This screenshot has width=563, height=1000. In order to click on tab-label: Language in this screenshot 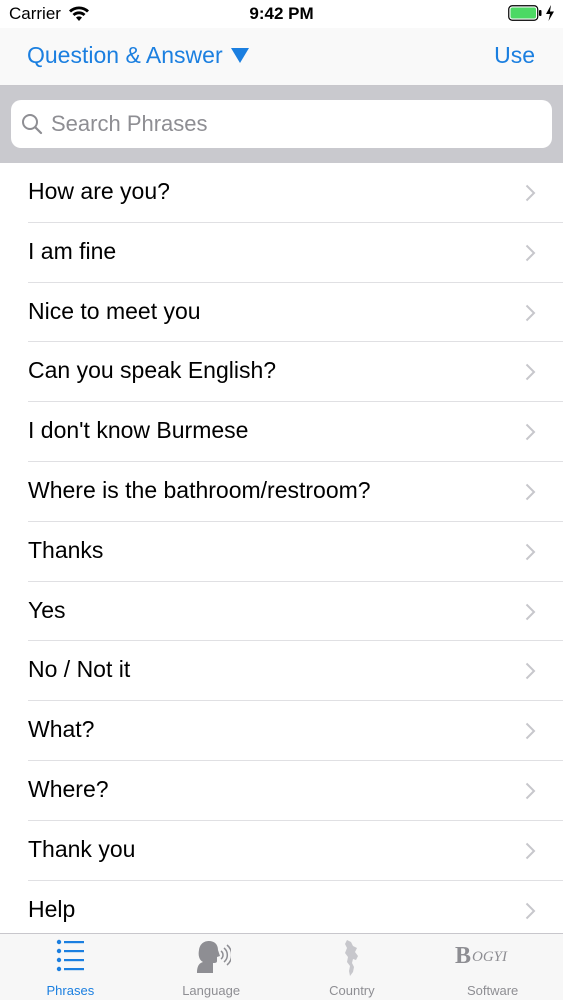, I will do `click(211, 990)`.